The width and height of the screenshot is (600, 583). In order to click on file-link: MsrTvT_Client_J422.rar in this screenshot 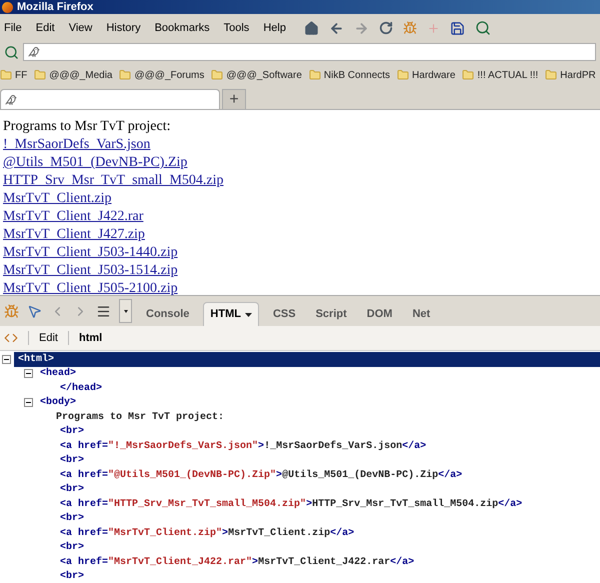, I will do `click(73, 217)`.